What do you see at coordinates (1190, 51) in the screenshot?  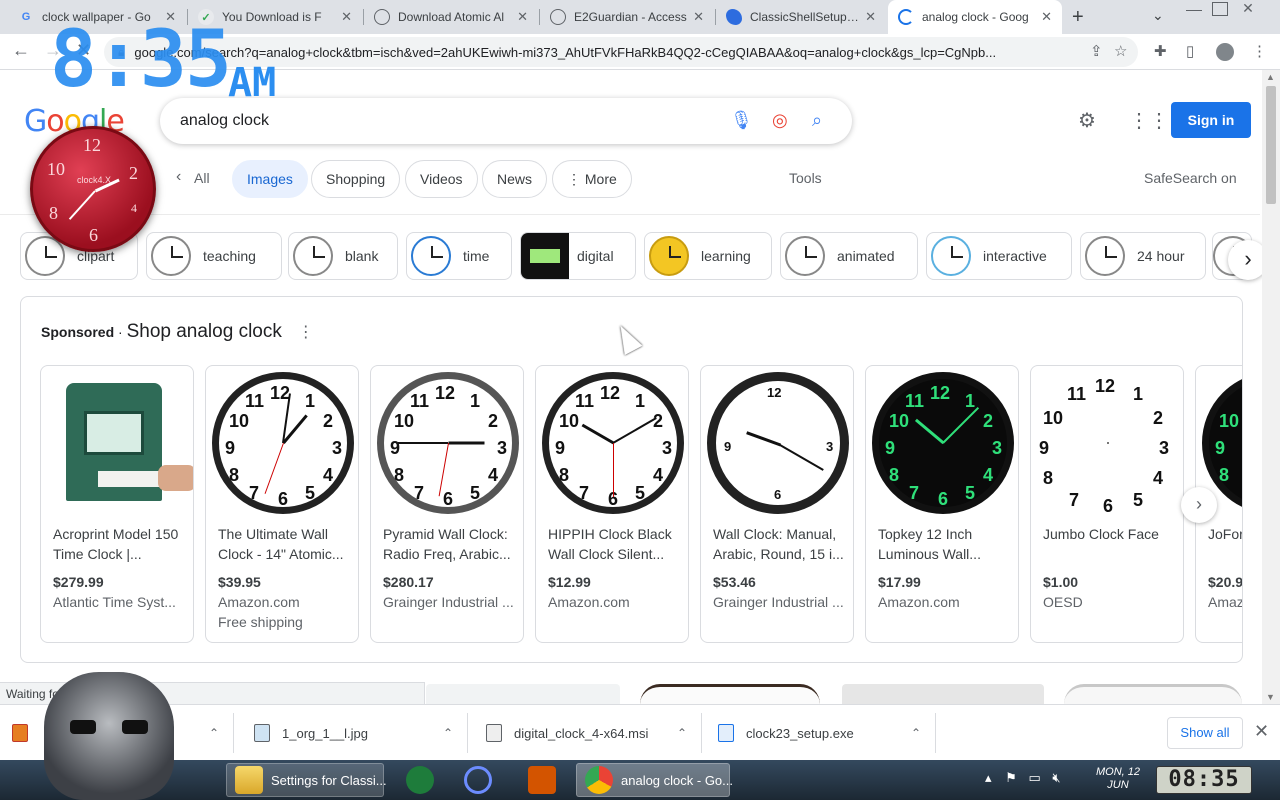 I see `side-panel-icon: ▯` at bounding box center [1190, 51].